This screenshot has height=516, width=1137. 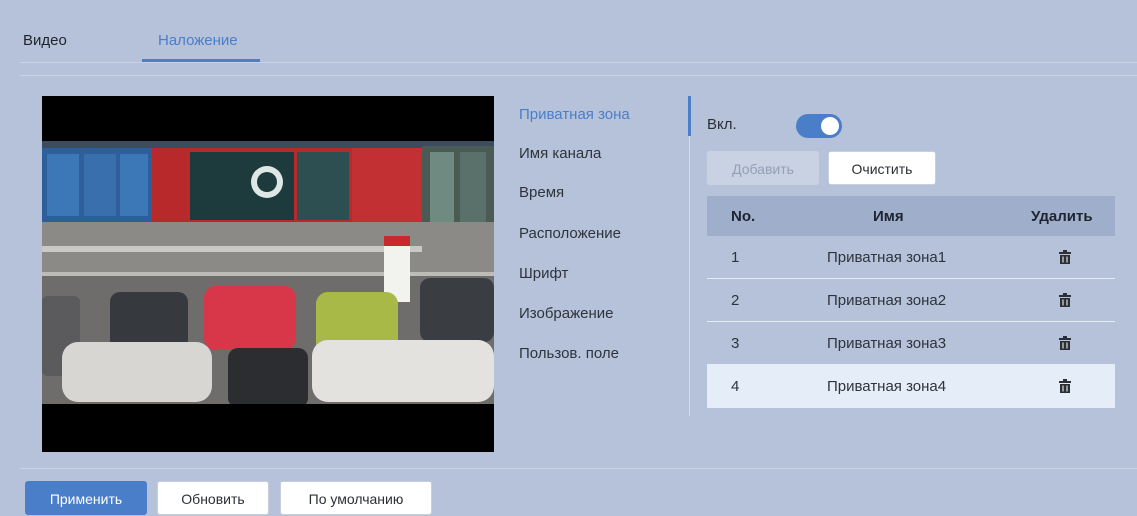 What do you see at coordinates (882, 168) in the screenshot?
I see `clear-button: Очистить` at bounding box center [882, 168].